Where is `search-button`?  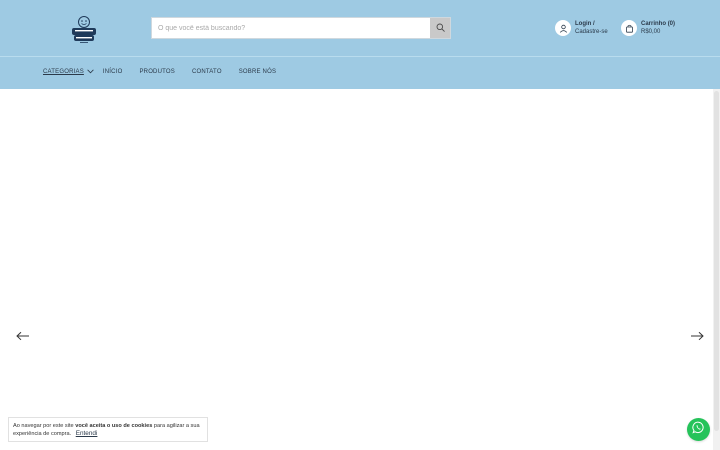
search-button is located at coordinates (440, 28).